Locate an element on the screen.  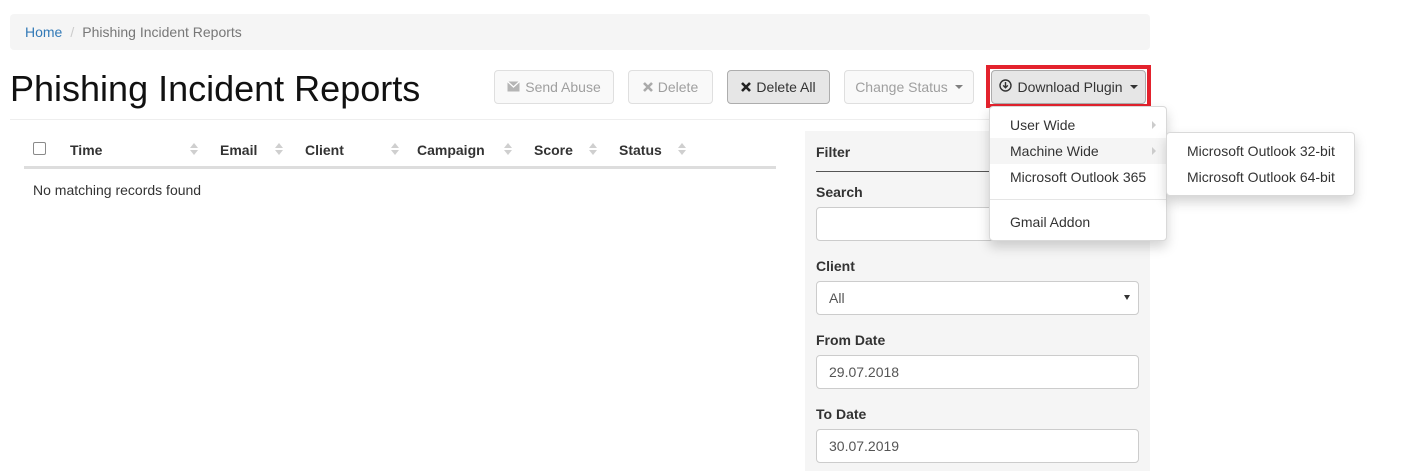
breadcrumb-current: Phishing Incident Reports is located at coordinates (162, 32).